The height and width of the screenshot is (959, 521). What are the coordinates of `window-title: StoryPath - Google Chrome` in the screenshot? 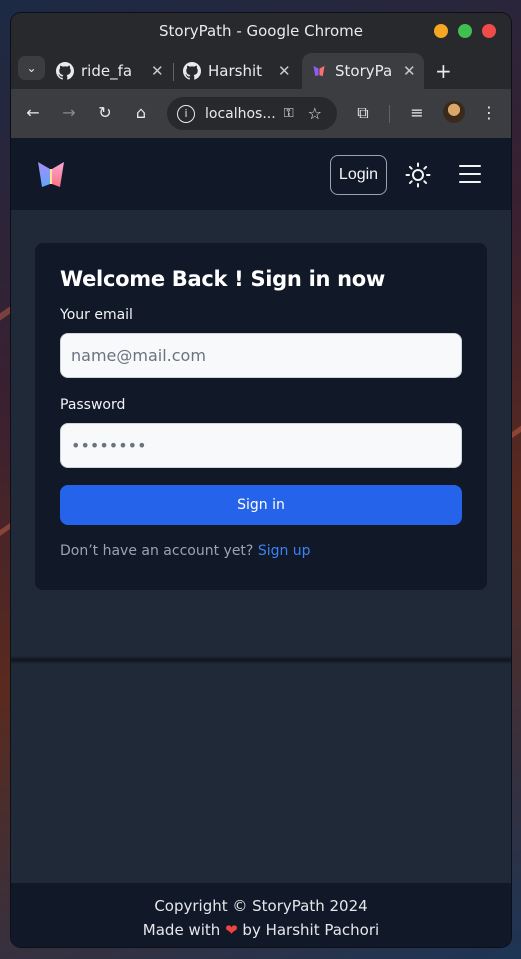 It's located at (261, 31).